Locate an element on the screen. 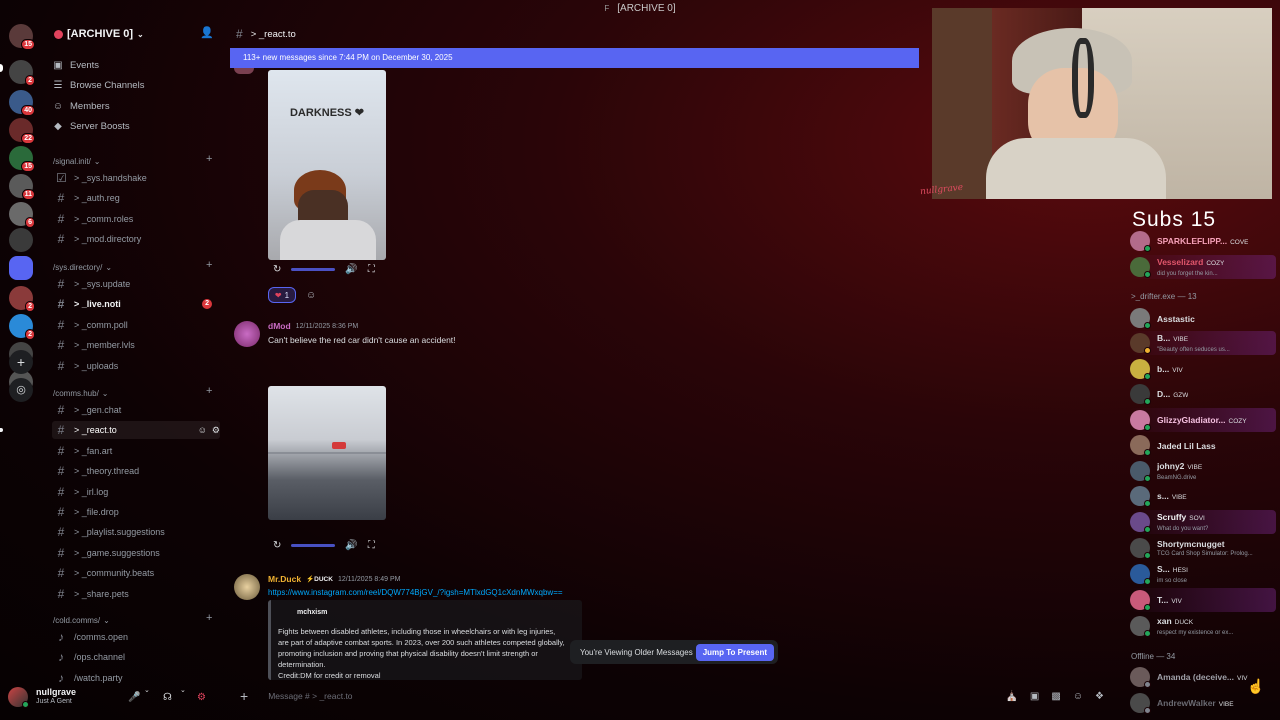 The width and height of the screenshot is (1280, 720). channel-item: # > _playlist.suggestions is located at coordinates (136, 532).